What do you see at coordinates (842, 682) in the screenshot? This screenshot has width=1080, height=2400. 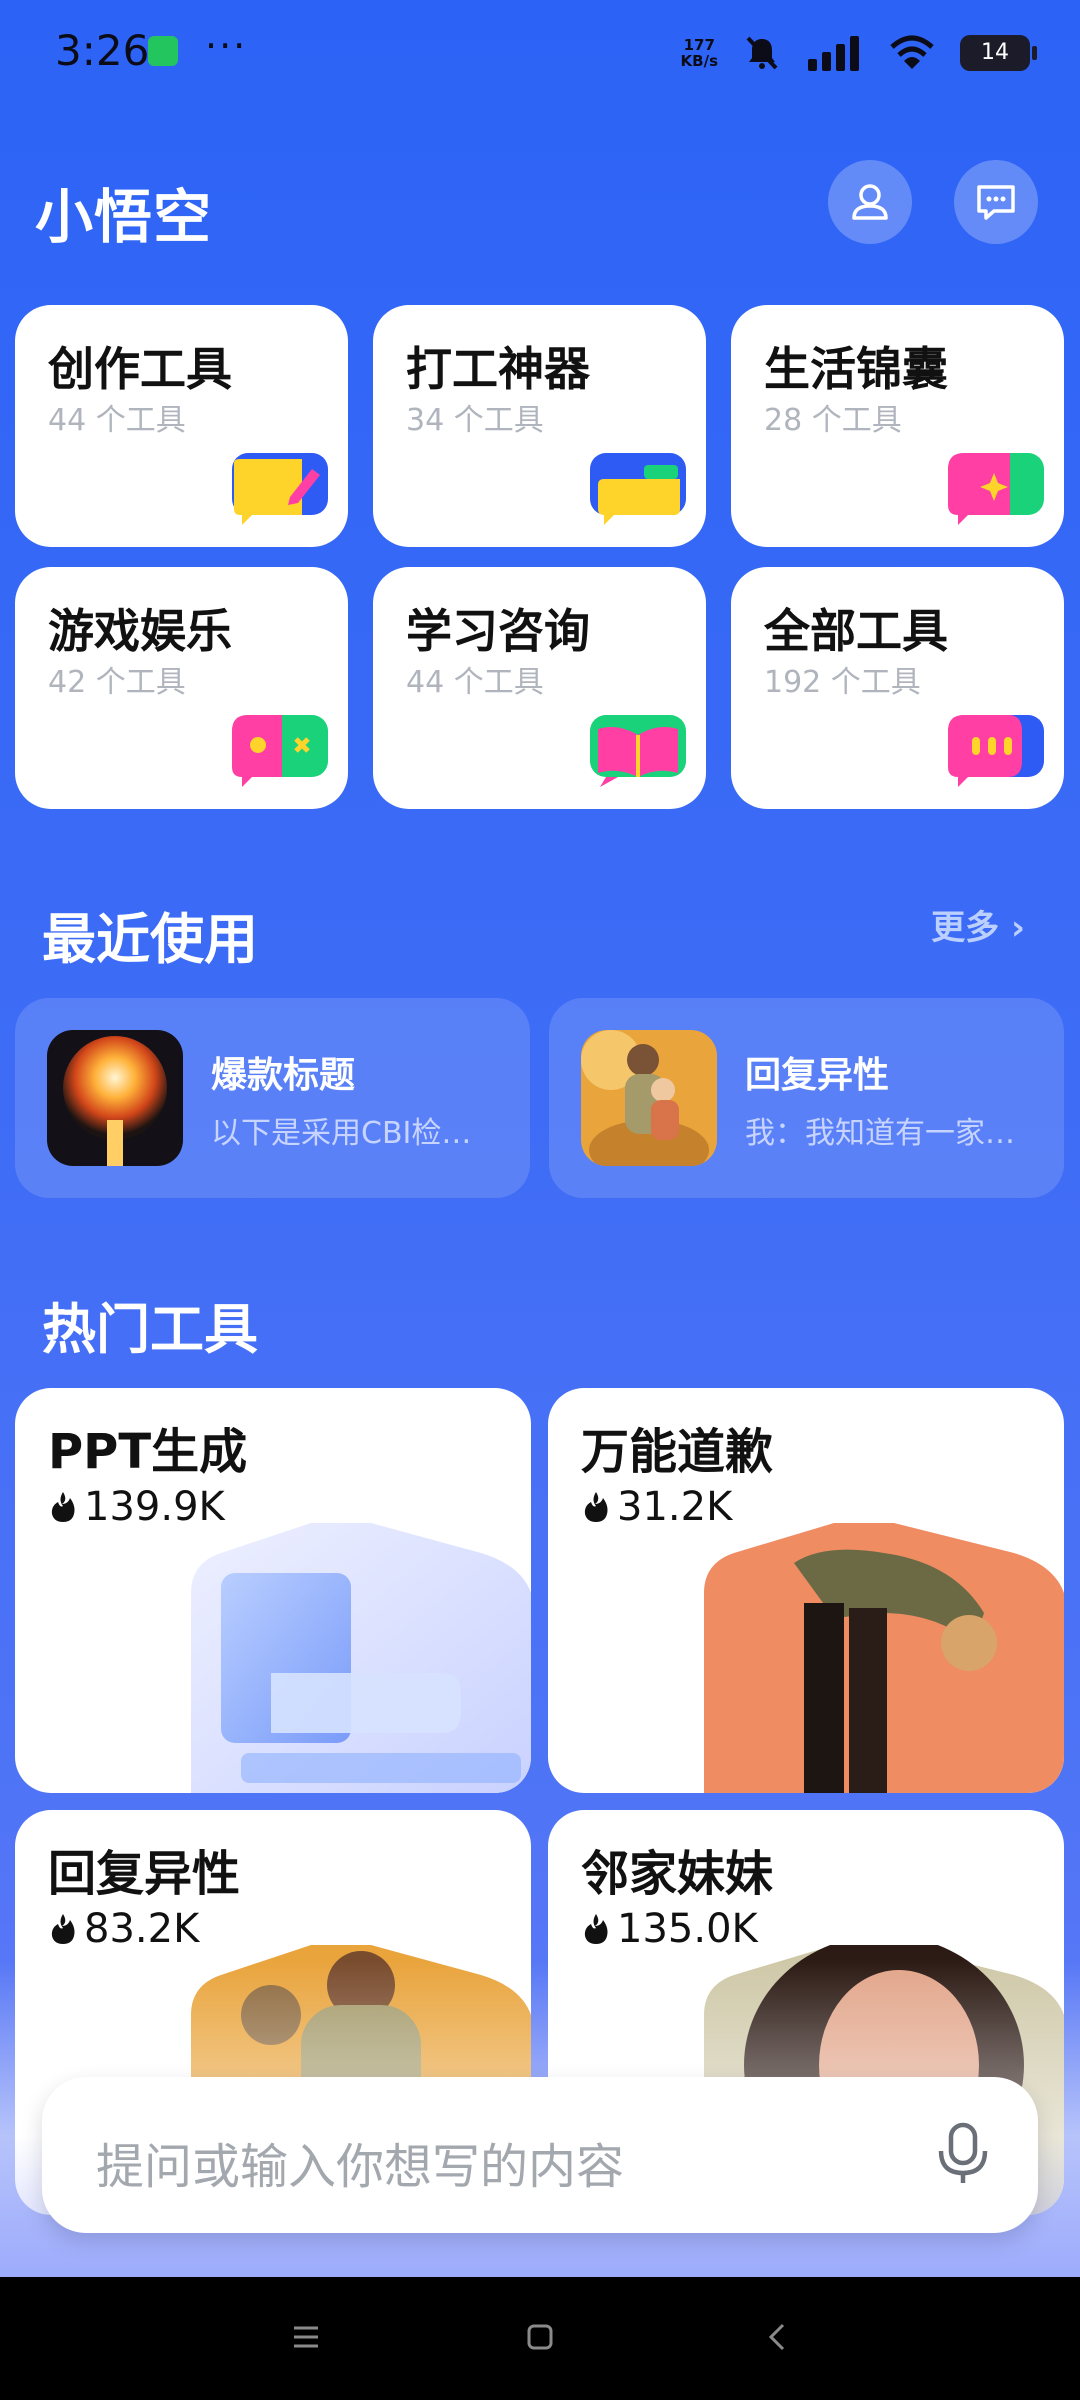 I see `category-count: 192 个工具` at bounding box center [842, 682].